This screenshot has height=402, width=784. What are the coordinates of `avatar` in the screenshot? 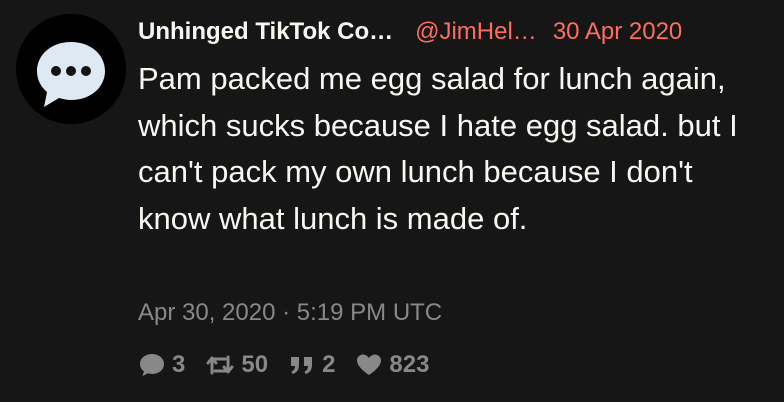 It's located at (71, 69).